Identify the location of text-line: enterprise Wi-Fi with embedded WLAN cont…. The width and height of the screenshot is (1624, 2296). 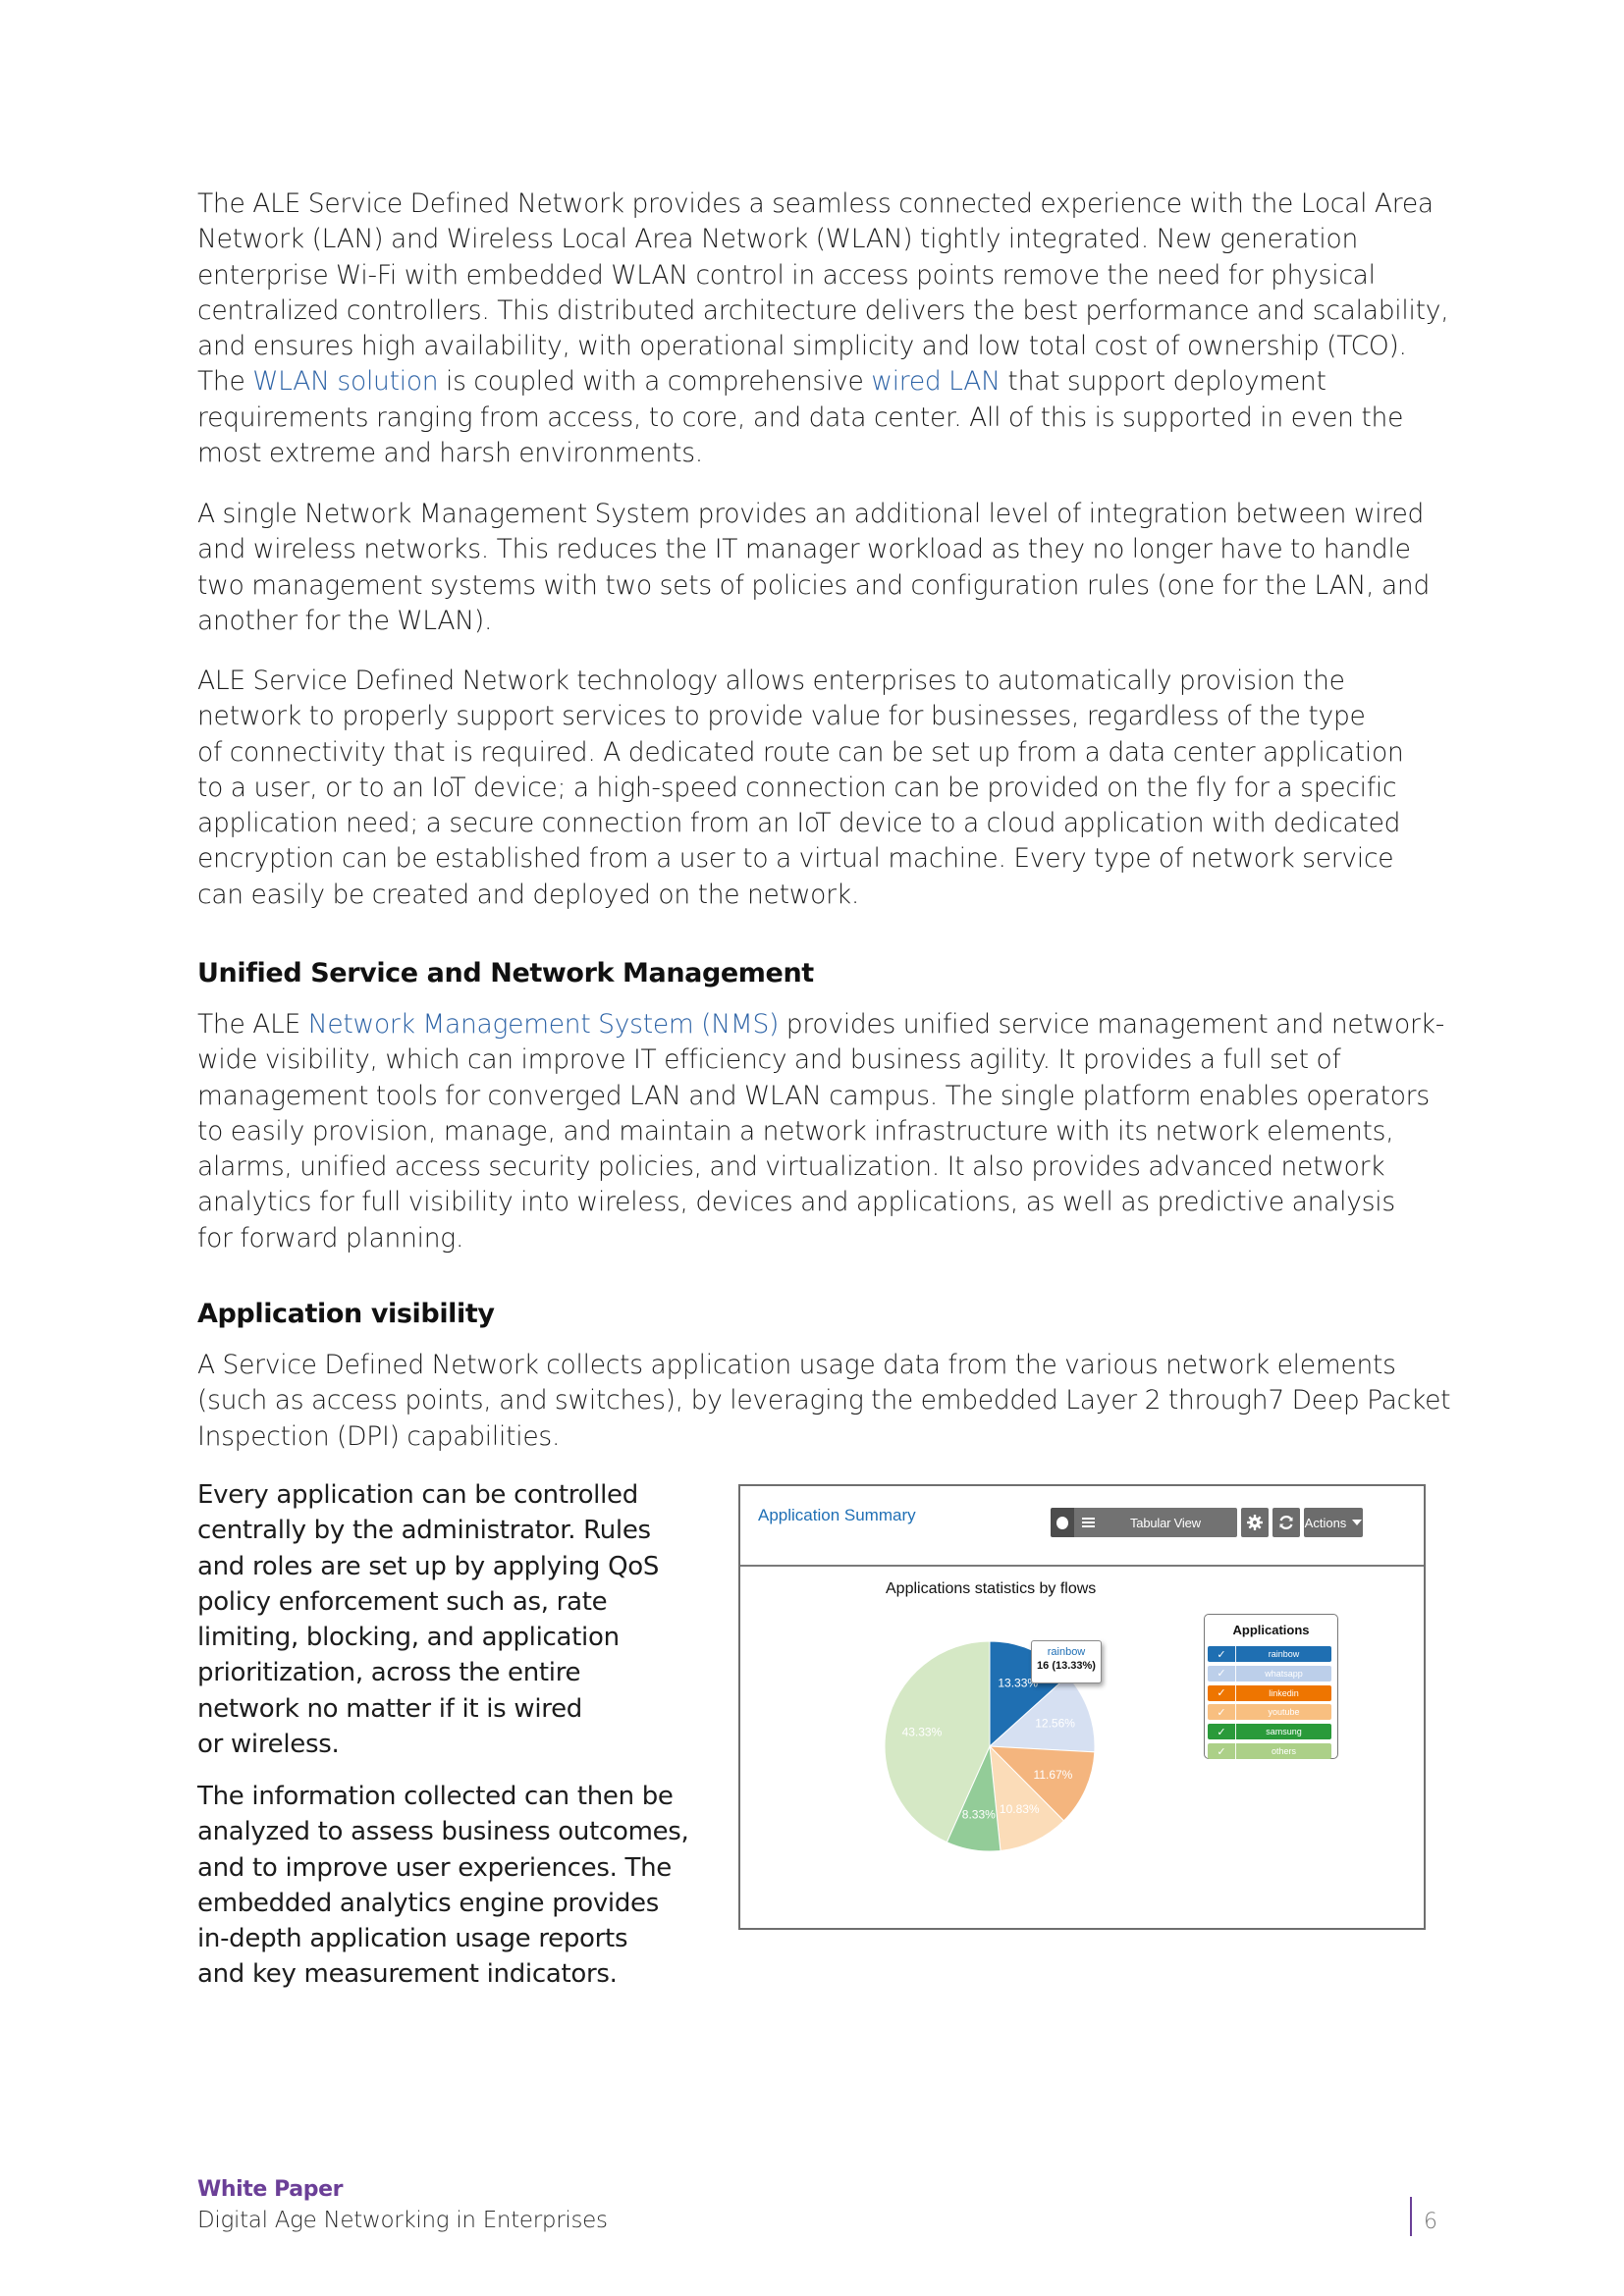
(786, 275).